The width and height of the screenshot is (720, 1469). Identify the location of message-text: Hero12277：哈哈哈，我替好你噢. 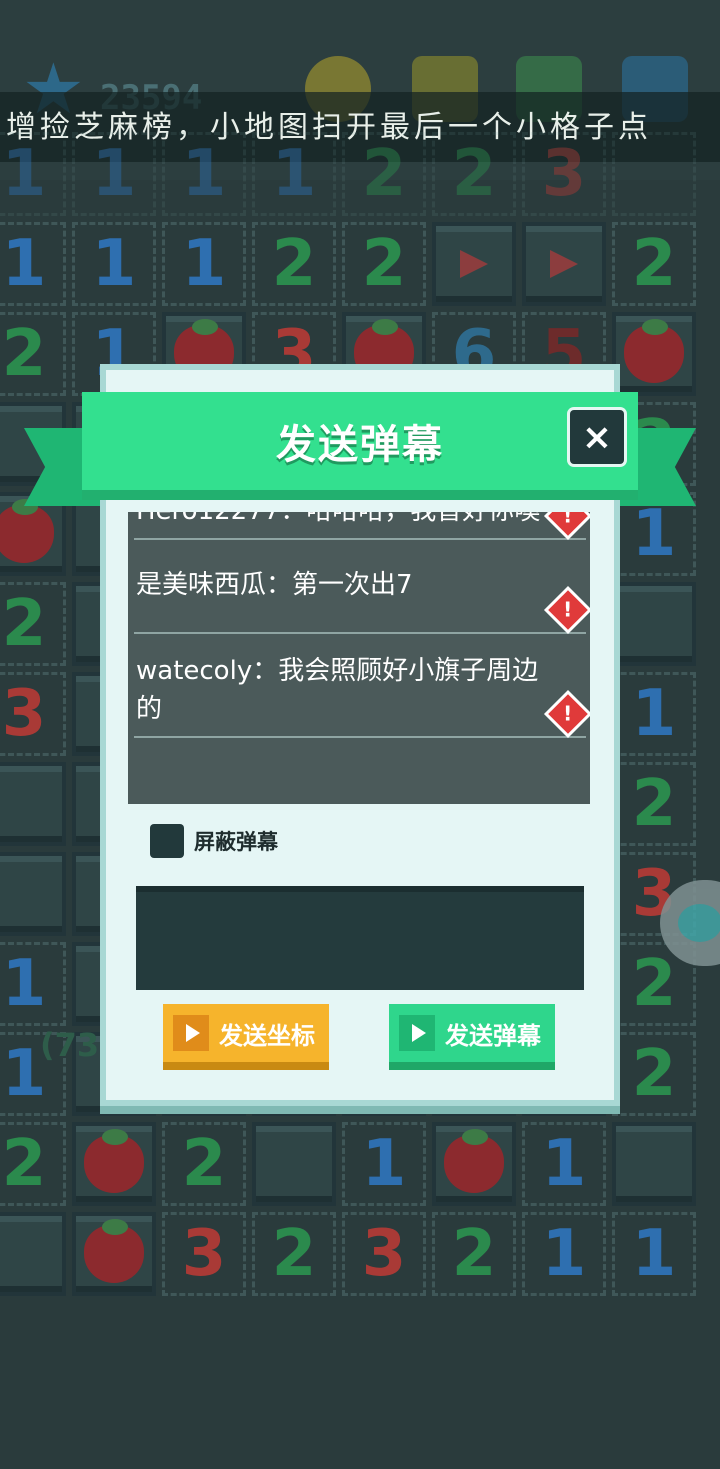
(338, 519).